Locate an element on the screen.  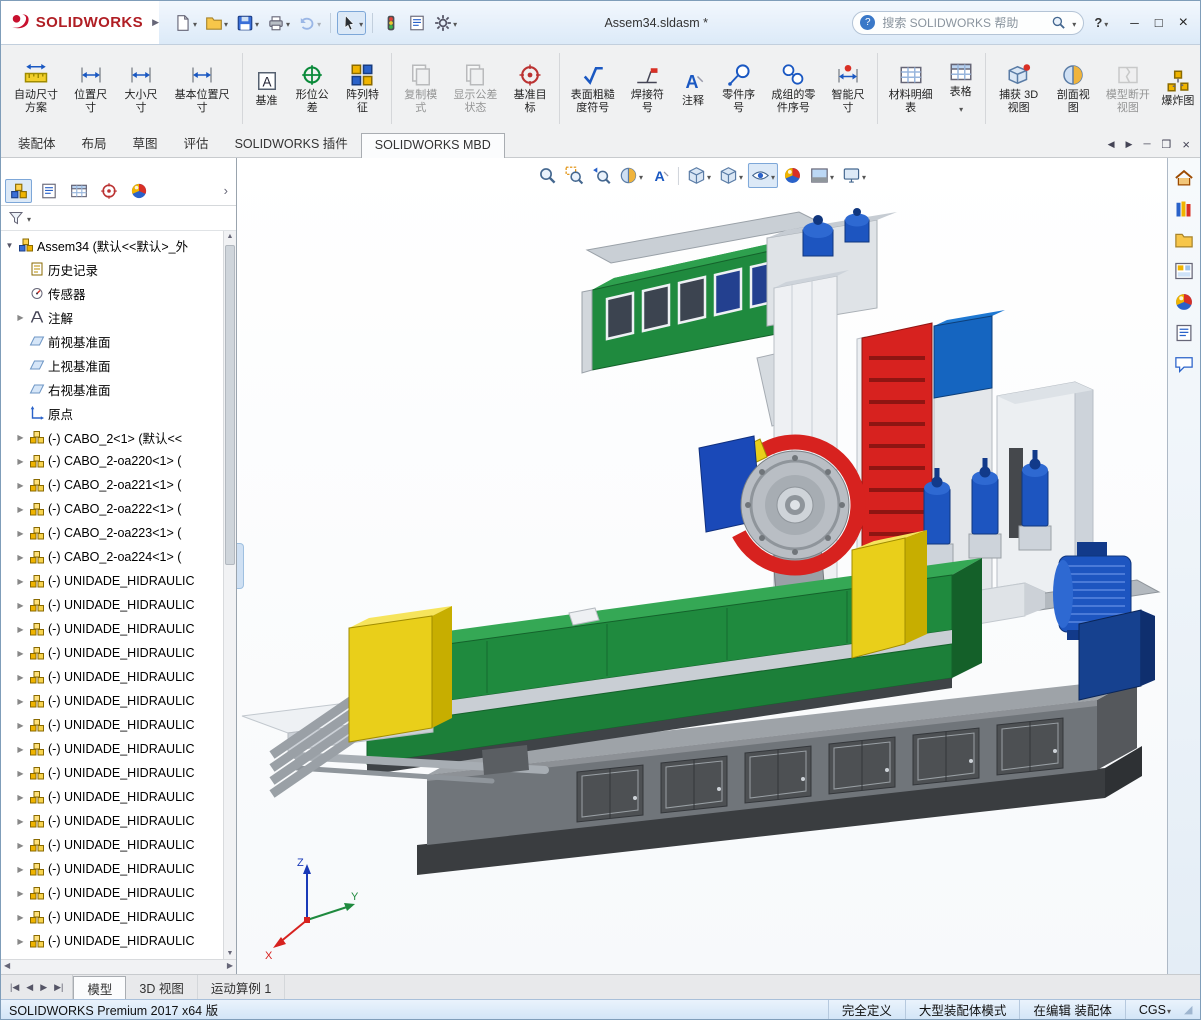
tab-scroll-left-icon is located at coordinates (1111, 144).